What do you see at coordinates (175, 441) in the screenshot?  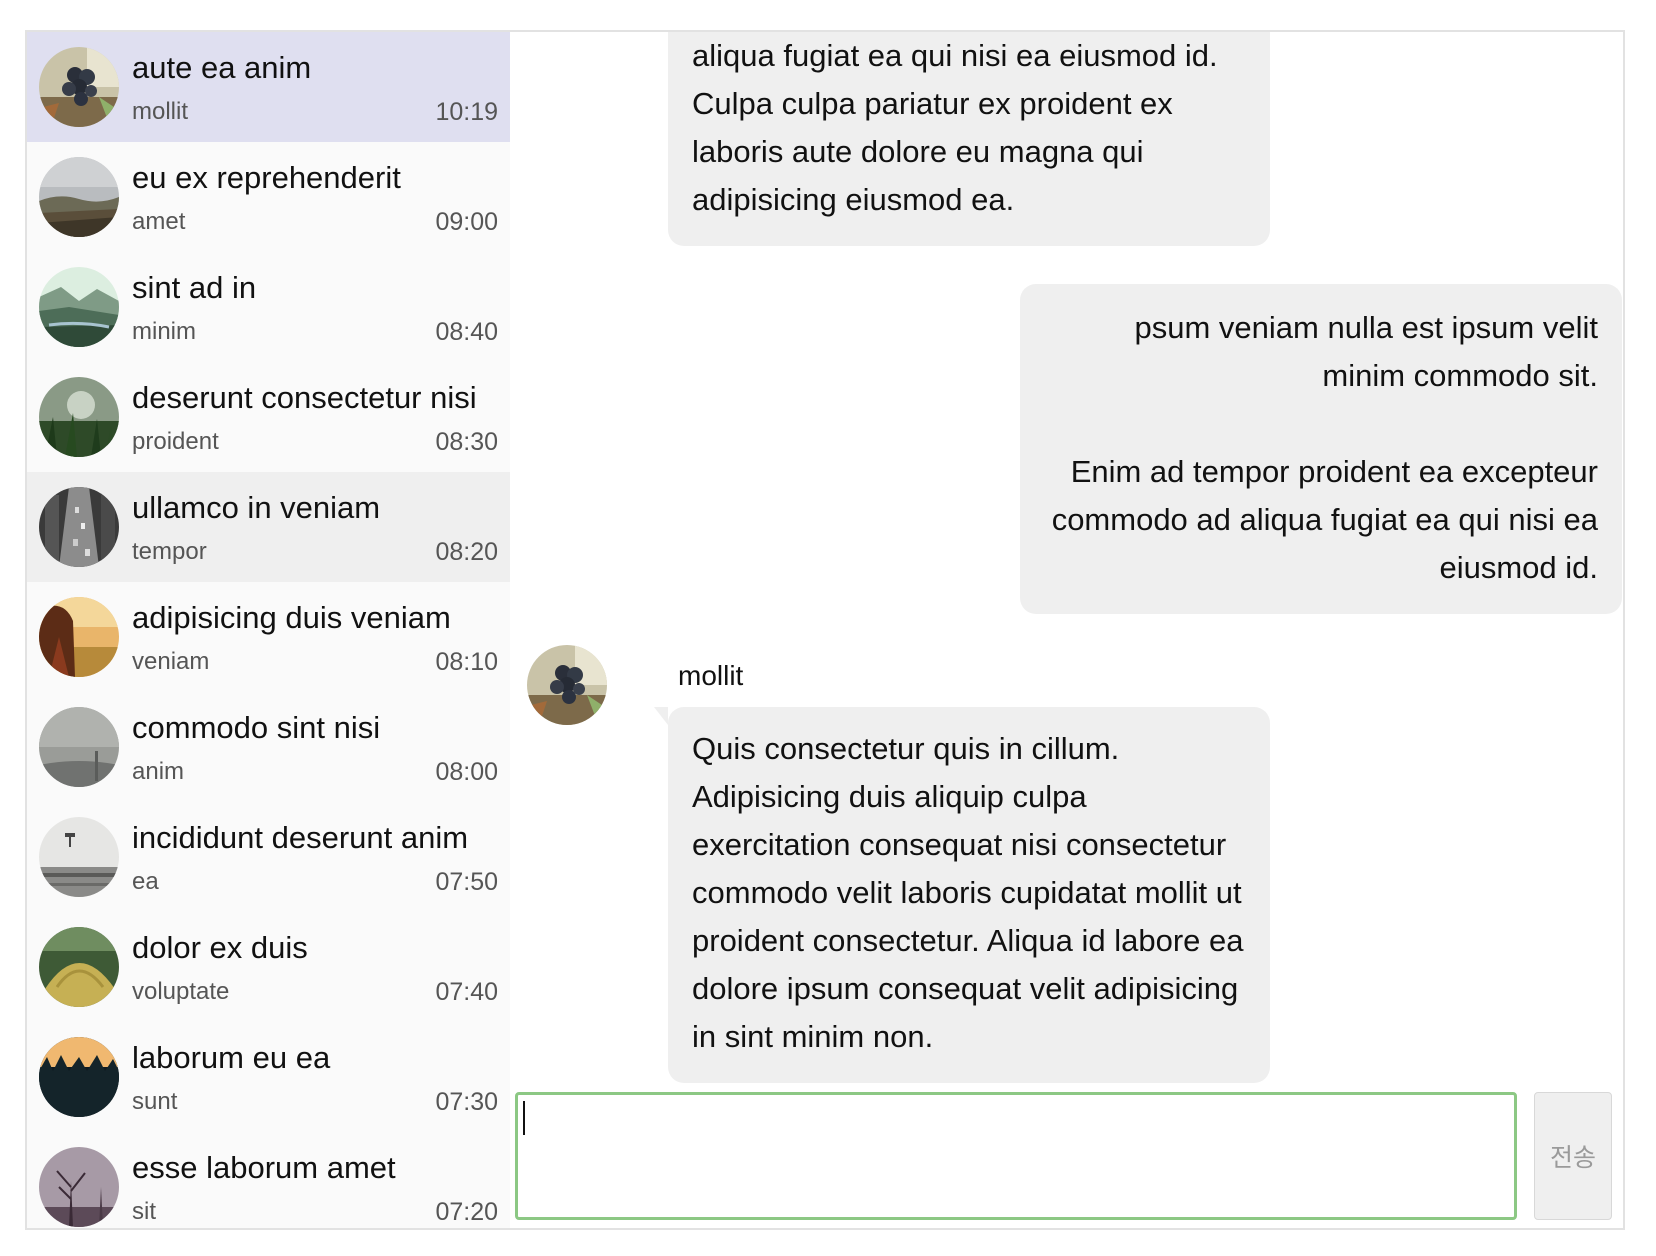 I see `conversation-preview: proident` at bounding box center [175, 441].